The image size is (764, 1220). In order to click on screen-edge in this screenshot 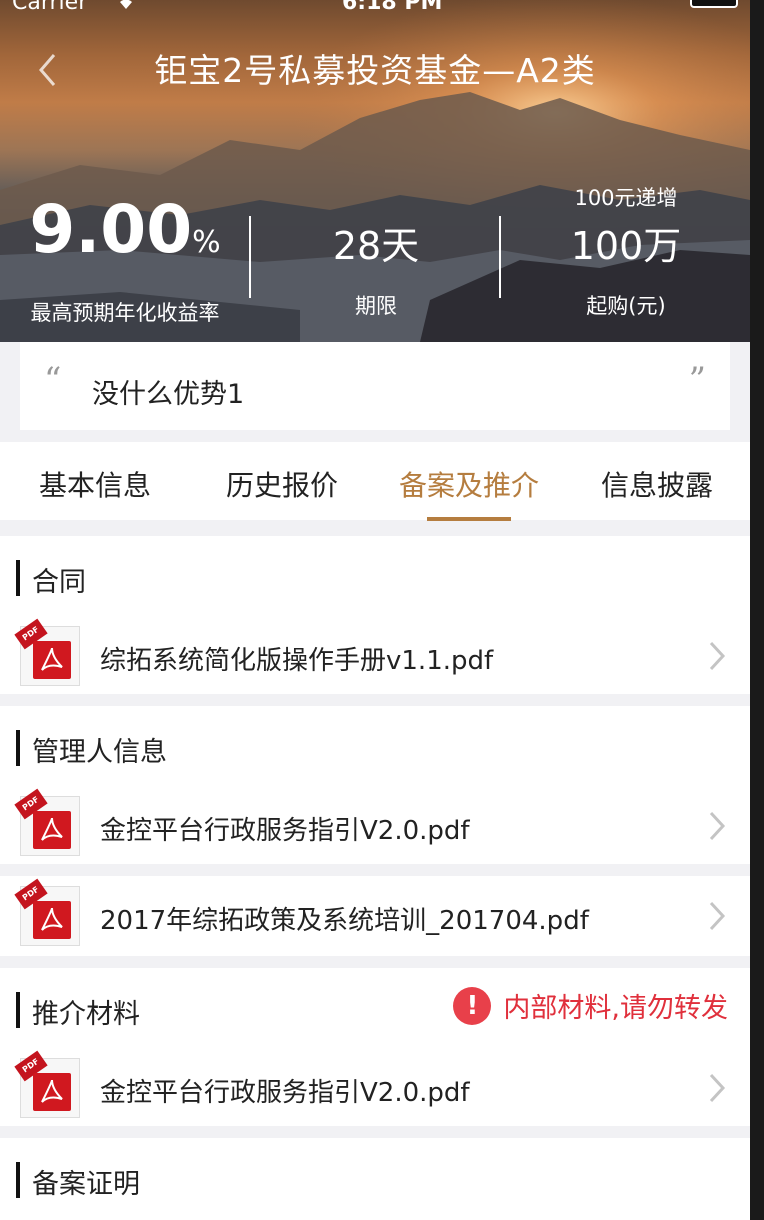, I will do `click(757, 610)`.